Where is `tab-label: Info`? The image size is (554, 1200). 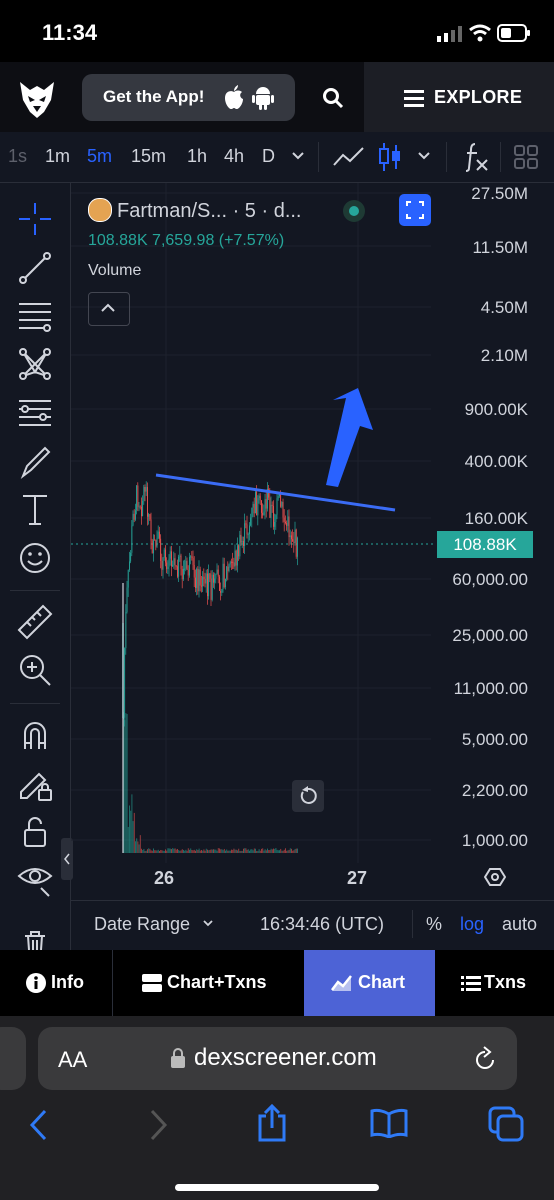
tab-label: Info is located at coordinates (67, 982).